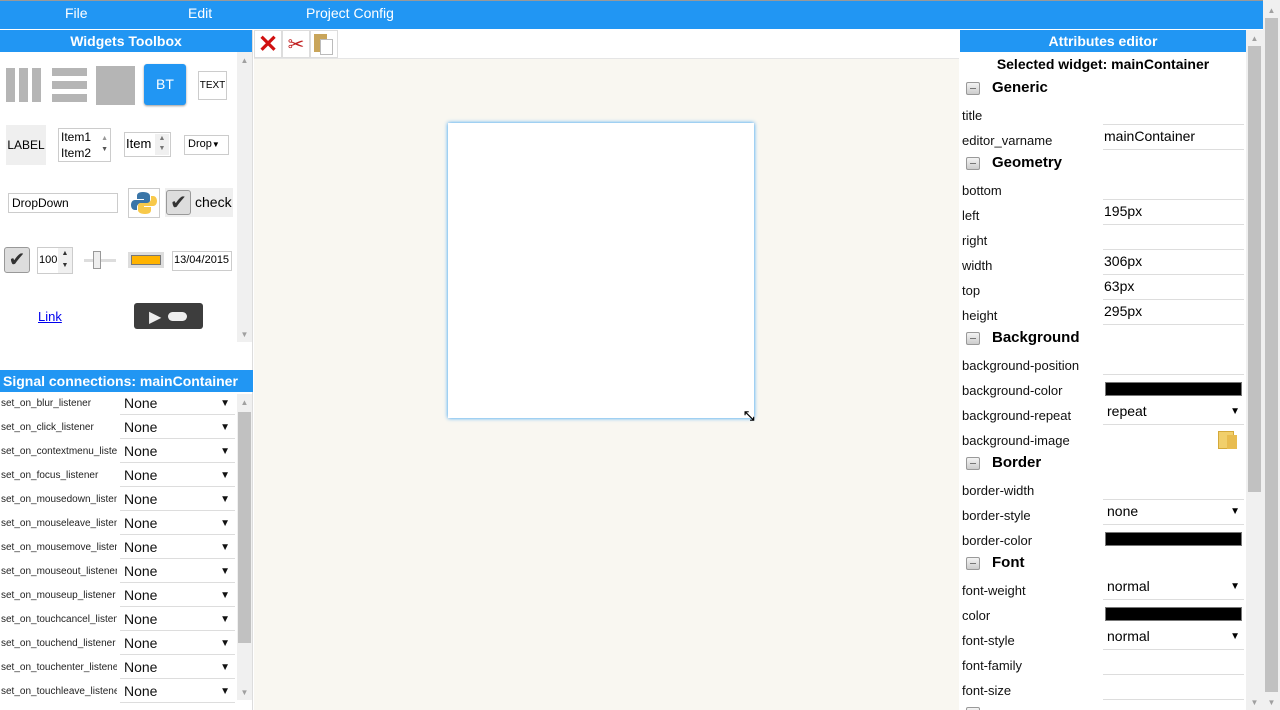  What do you see at coordinates (1103, 563) in the screenshot?
I see `section-font: Font` at bounding box center [1103, 563].